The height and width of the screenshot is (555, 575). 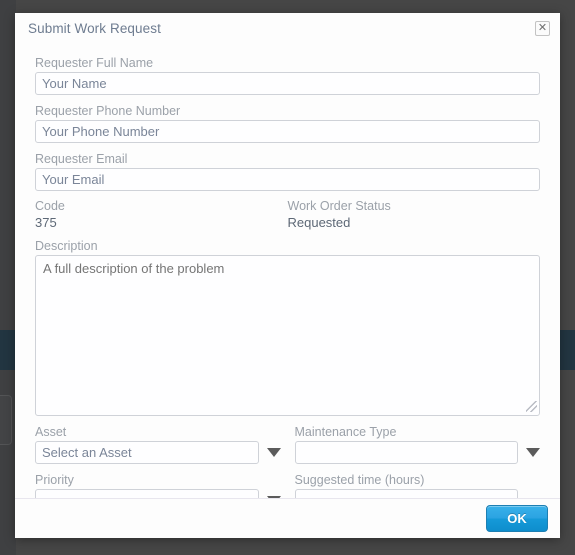 I want to click on field-requester-email: Requester Email, so click(x=287, y=171).